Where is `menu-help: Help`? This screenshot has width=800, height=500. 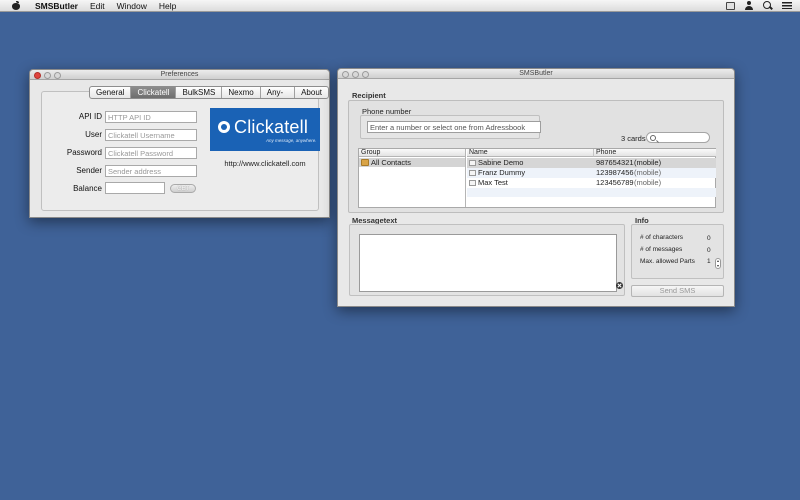 menu-help: Help is located at coordinates (167, 6).